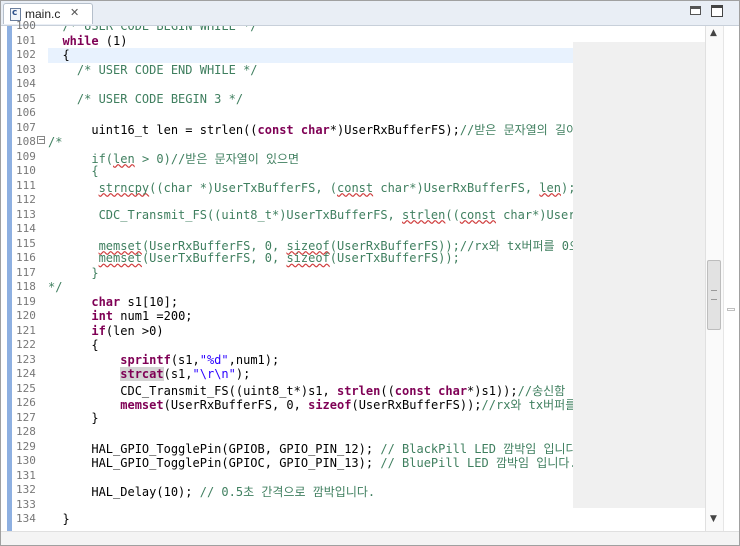 This screenshot has height=546, width=740. What do you see at coordinates (566, 187) in the screenshot?
I see `code-token: );//받은` at bounding box center [566, 187].